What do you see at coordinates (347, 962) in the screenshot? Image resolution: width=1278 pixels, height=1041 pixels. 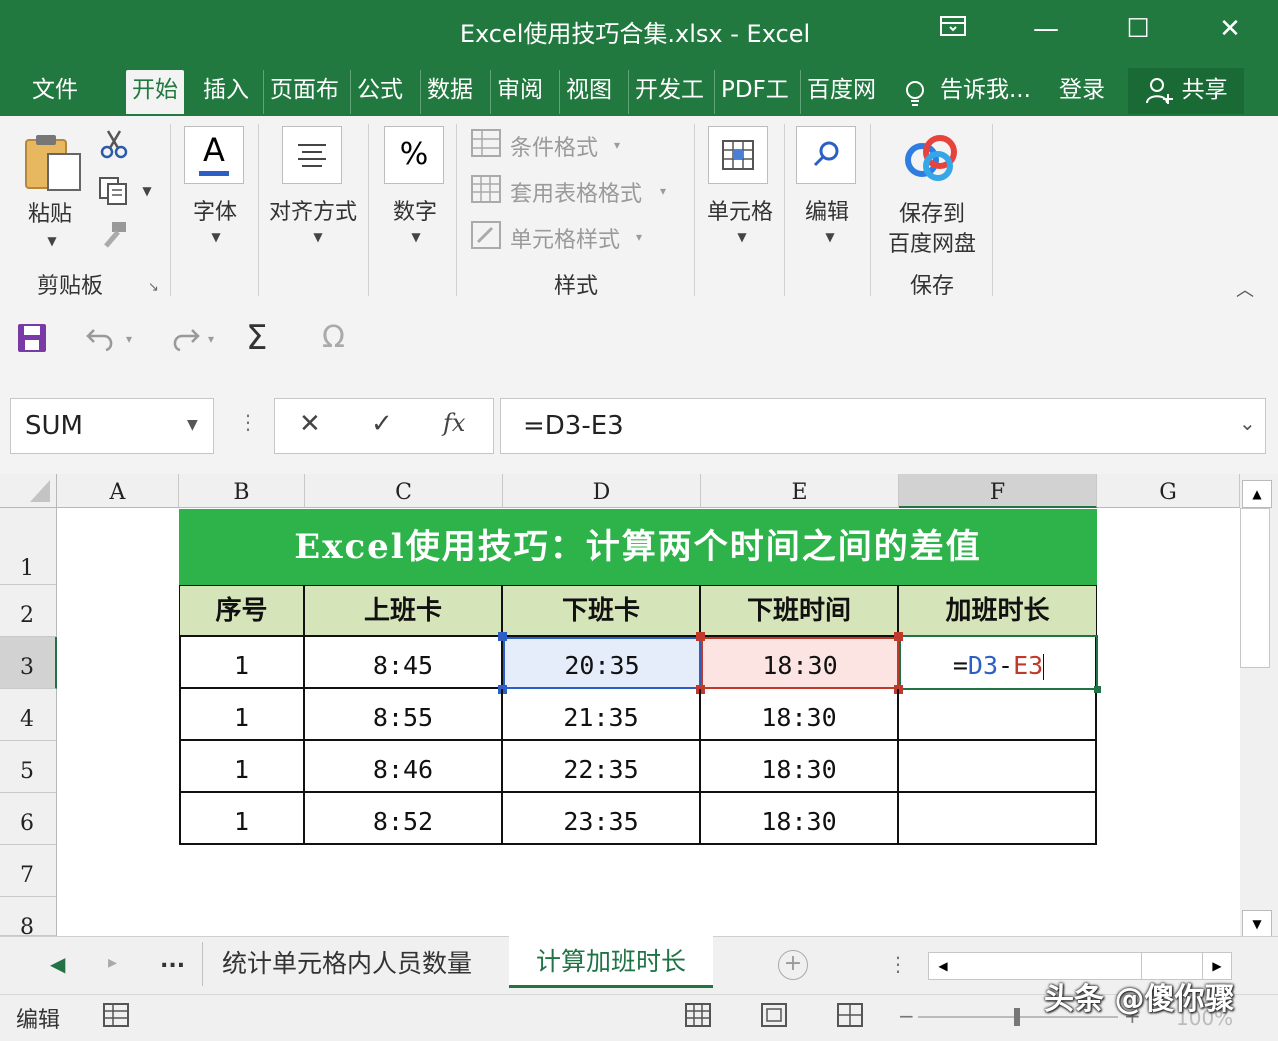 I see `sheet-tab-count-people: 统计单元格内人员数量` at bounding box center [347, 962].